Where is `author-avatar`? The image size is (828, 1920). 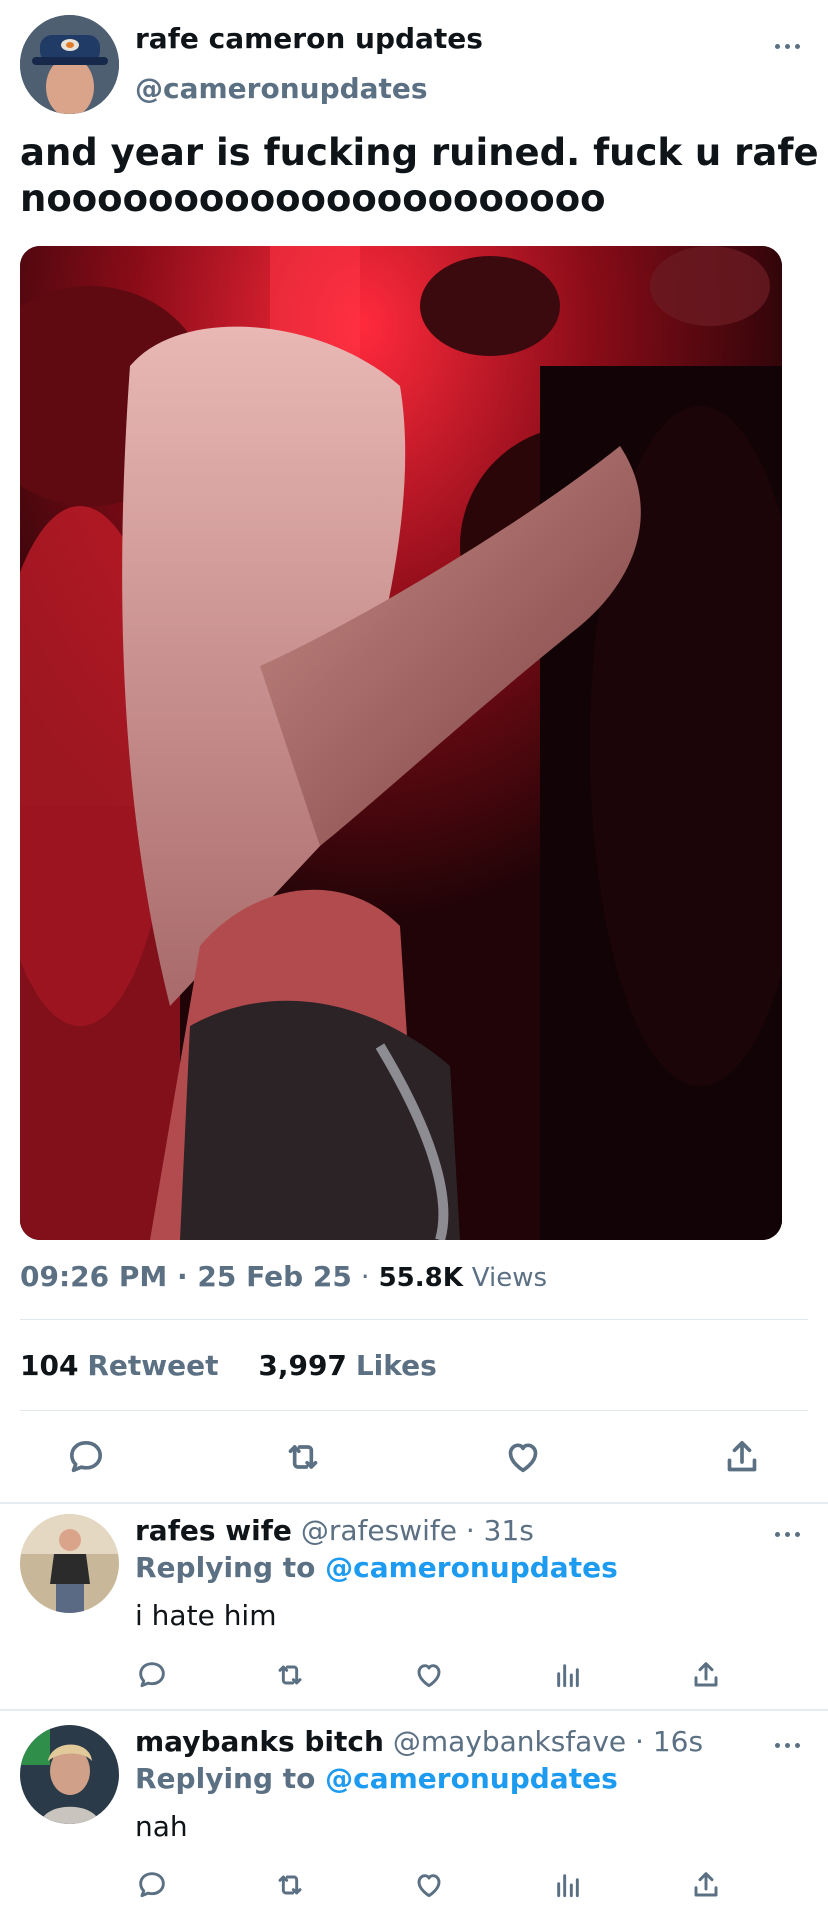
author-avatar is located at coordinates (69, 64).